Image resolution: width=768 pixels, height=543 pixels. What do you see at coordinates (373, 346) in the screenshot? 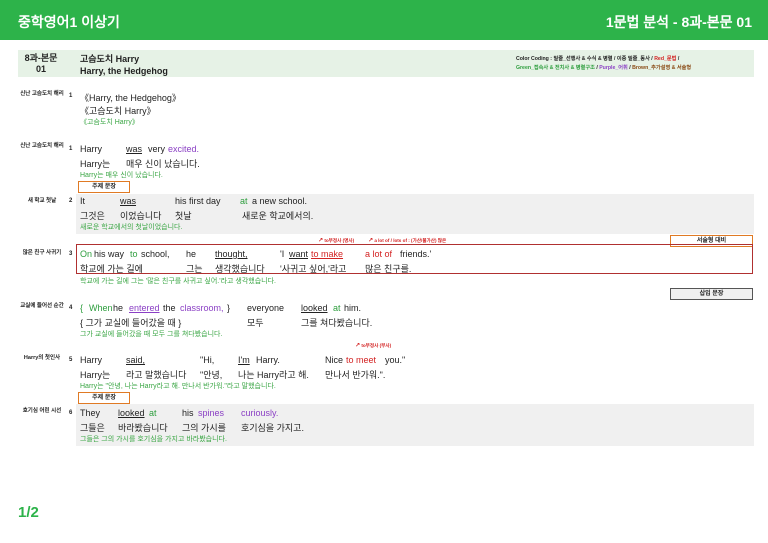
I see `grammar-note: ↗ to부정사 (부사)` at bounding box center [373, 346].